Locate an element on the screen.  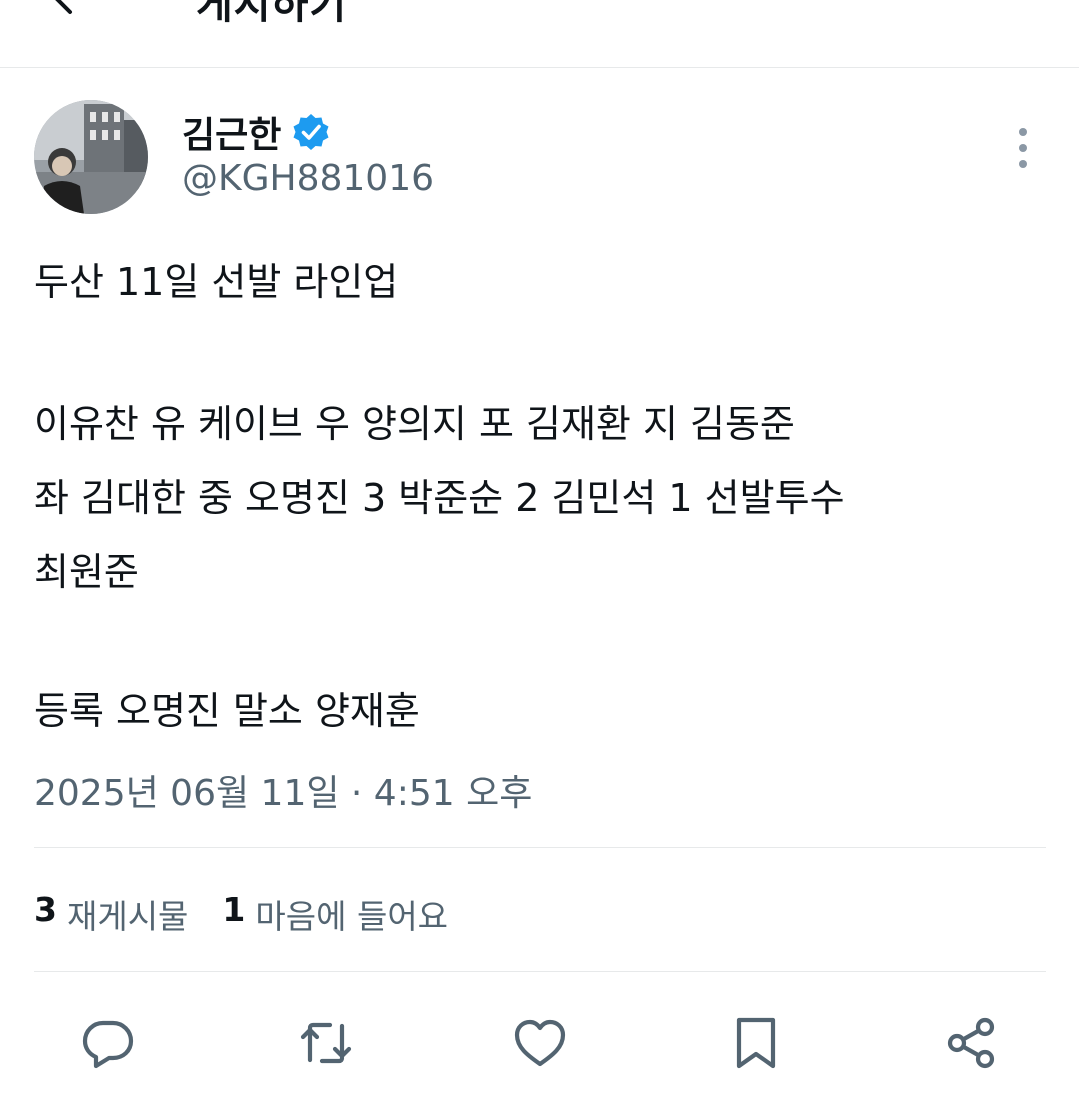
avatar-photo is located at coordinates (91, 157).